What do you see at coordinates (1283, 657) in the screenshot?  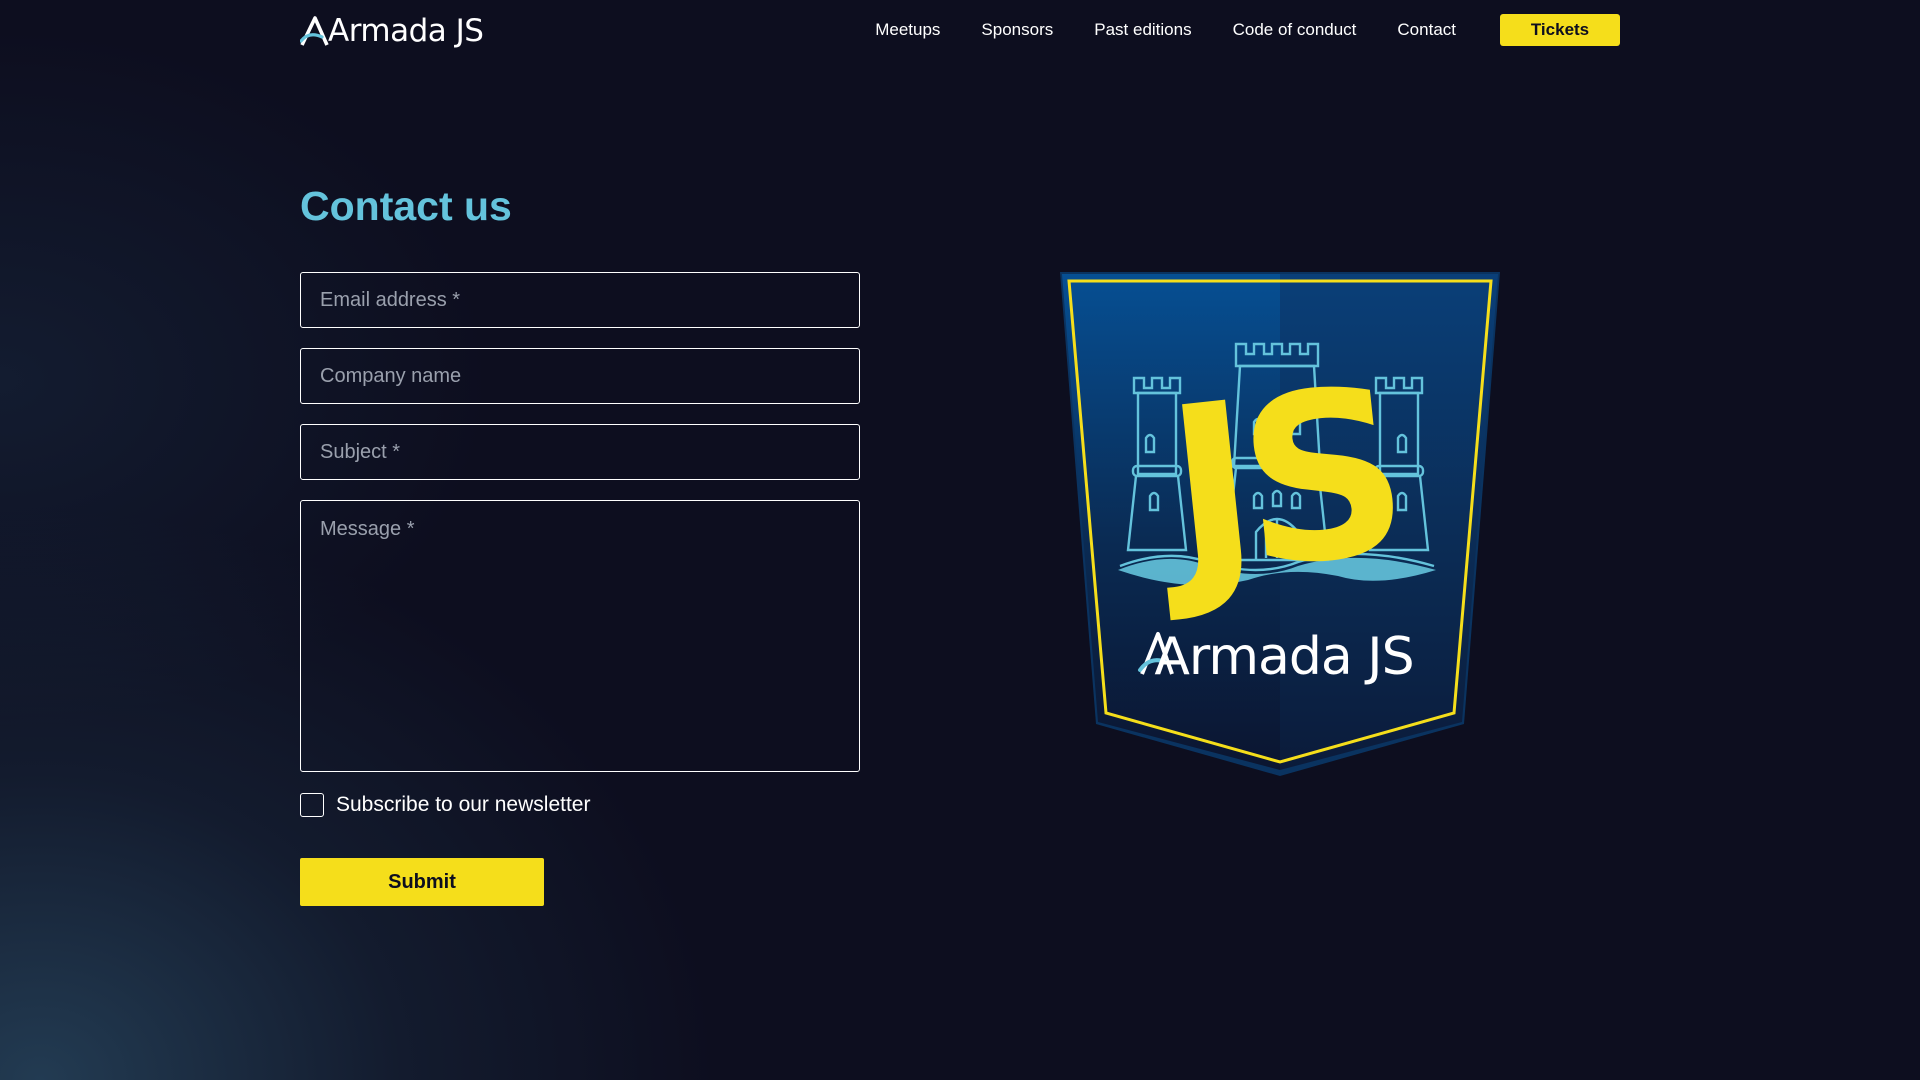 I see `badge-wordmark: Armada JS` at bounding box center [1283, 657].